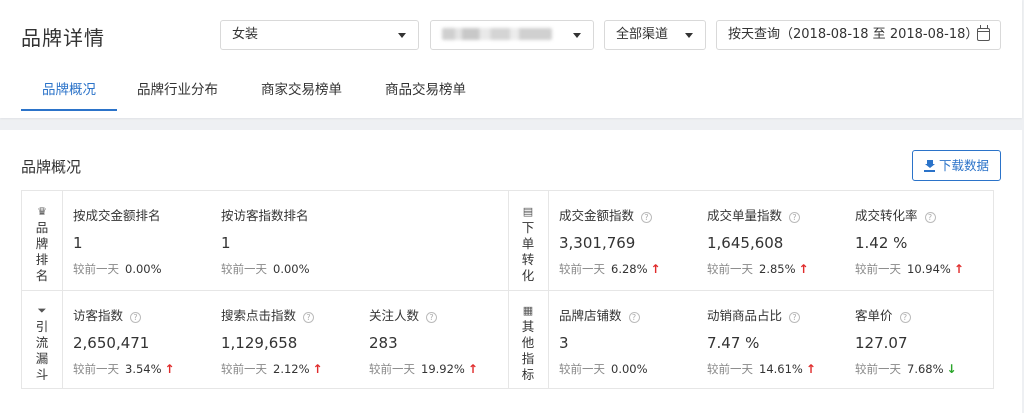 The image size is (1024, 413). Describe the element at coordinates (909, 242) in the screenshot. I see `metric-conversion-rate: 成交转化率? 1.42 % 较前一天 10.94% ↑` at that location.